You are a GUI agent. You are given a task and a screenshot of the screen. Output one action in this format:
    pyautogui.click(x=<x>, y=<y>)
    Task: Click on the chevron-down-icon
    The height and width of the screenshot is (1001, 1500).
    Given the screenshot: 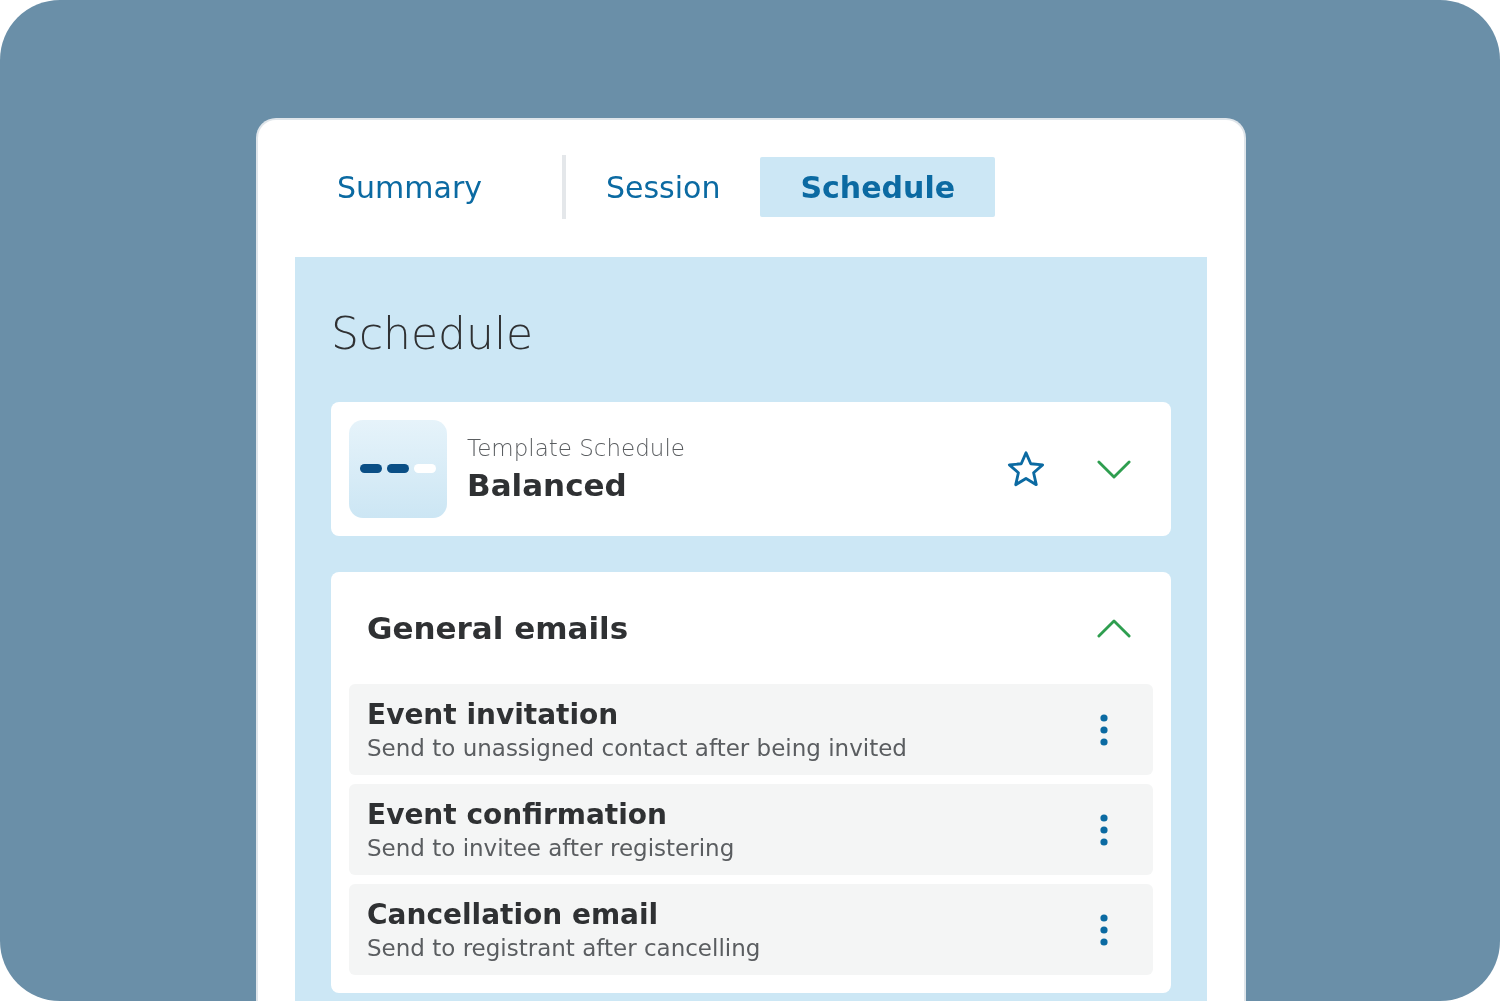 What is the action you would take?
    pyautogui.click(x=1114, y=469)
    